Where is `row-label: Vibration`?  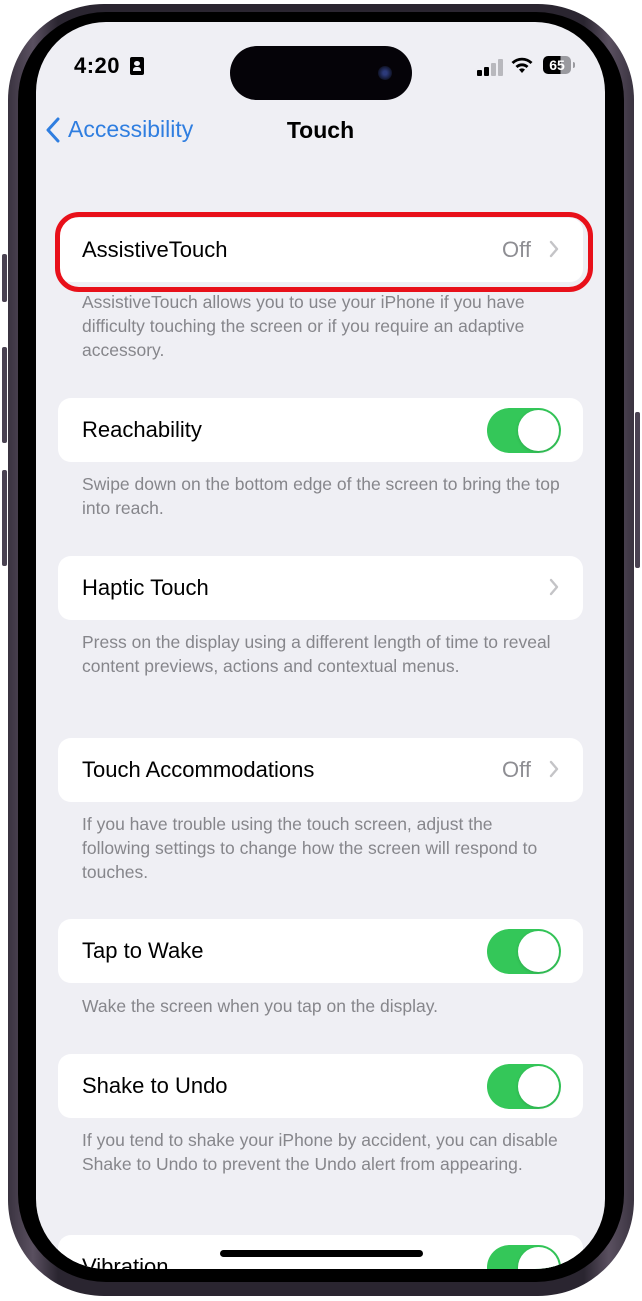
row-label: Vibration is located at coordinates (125, 1261).